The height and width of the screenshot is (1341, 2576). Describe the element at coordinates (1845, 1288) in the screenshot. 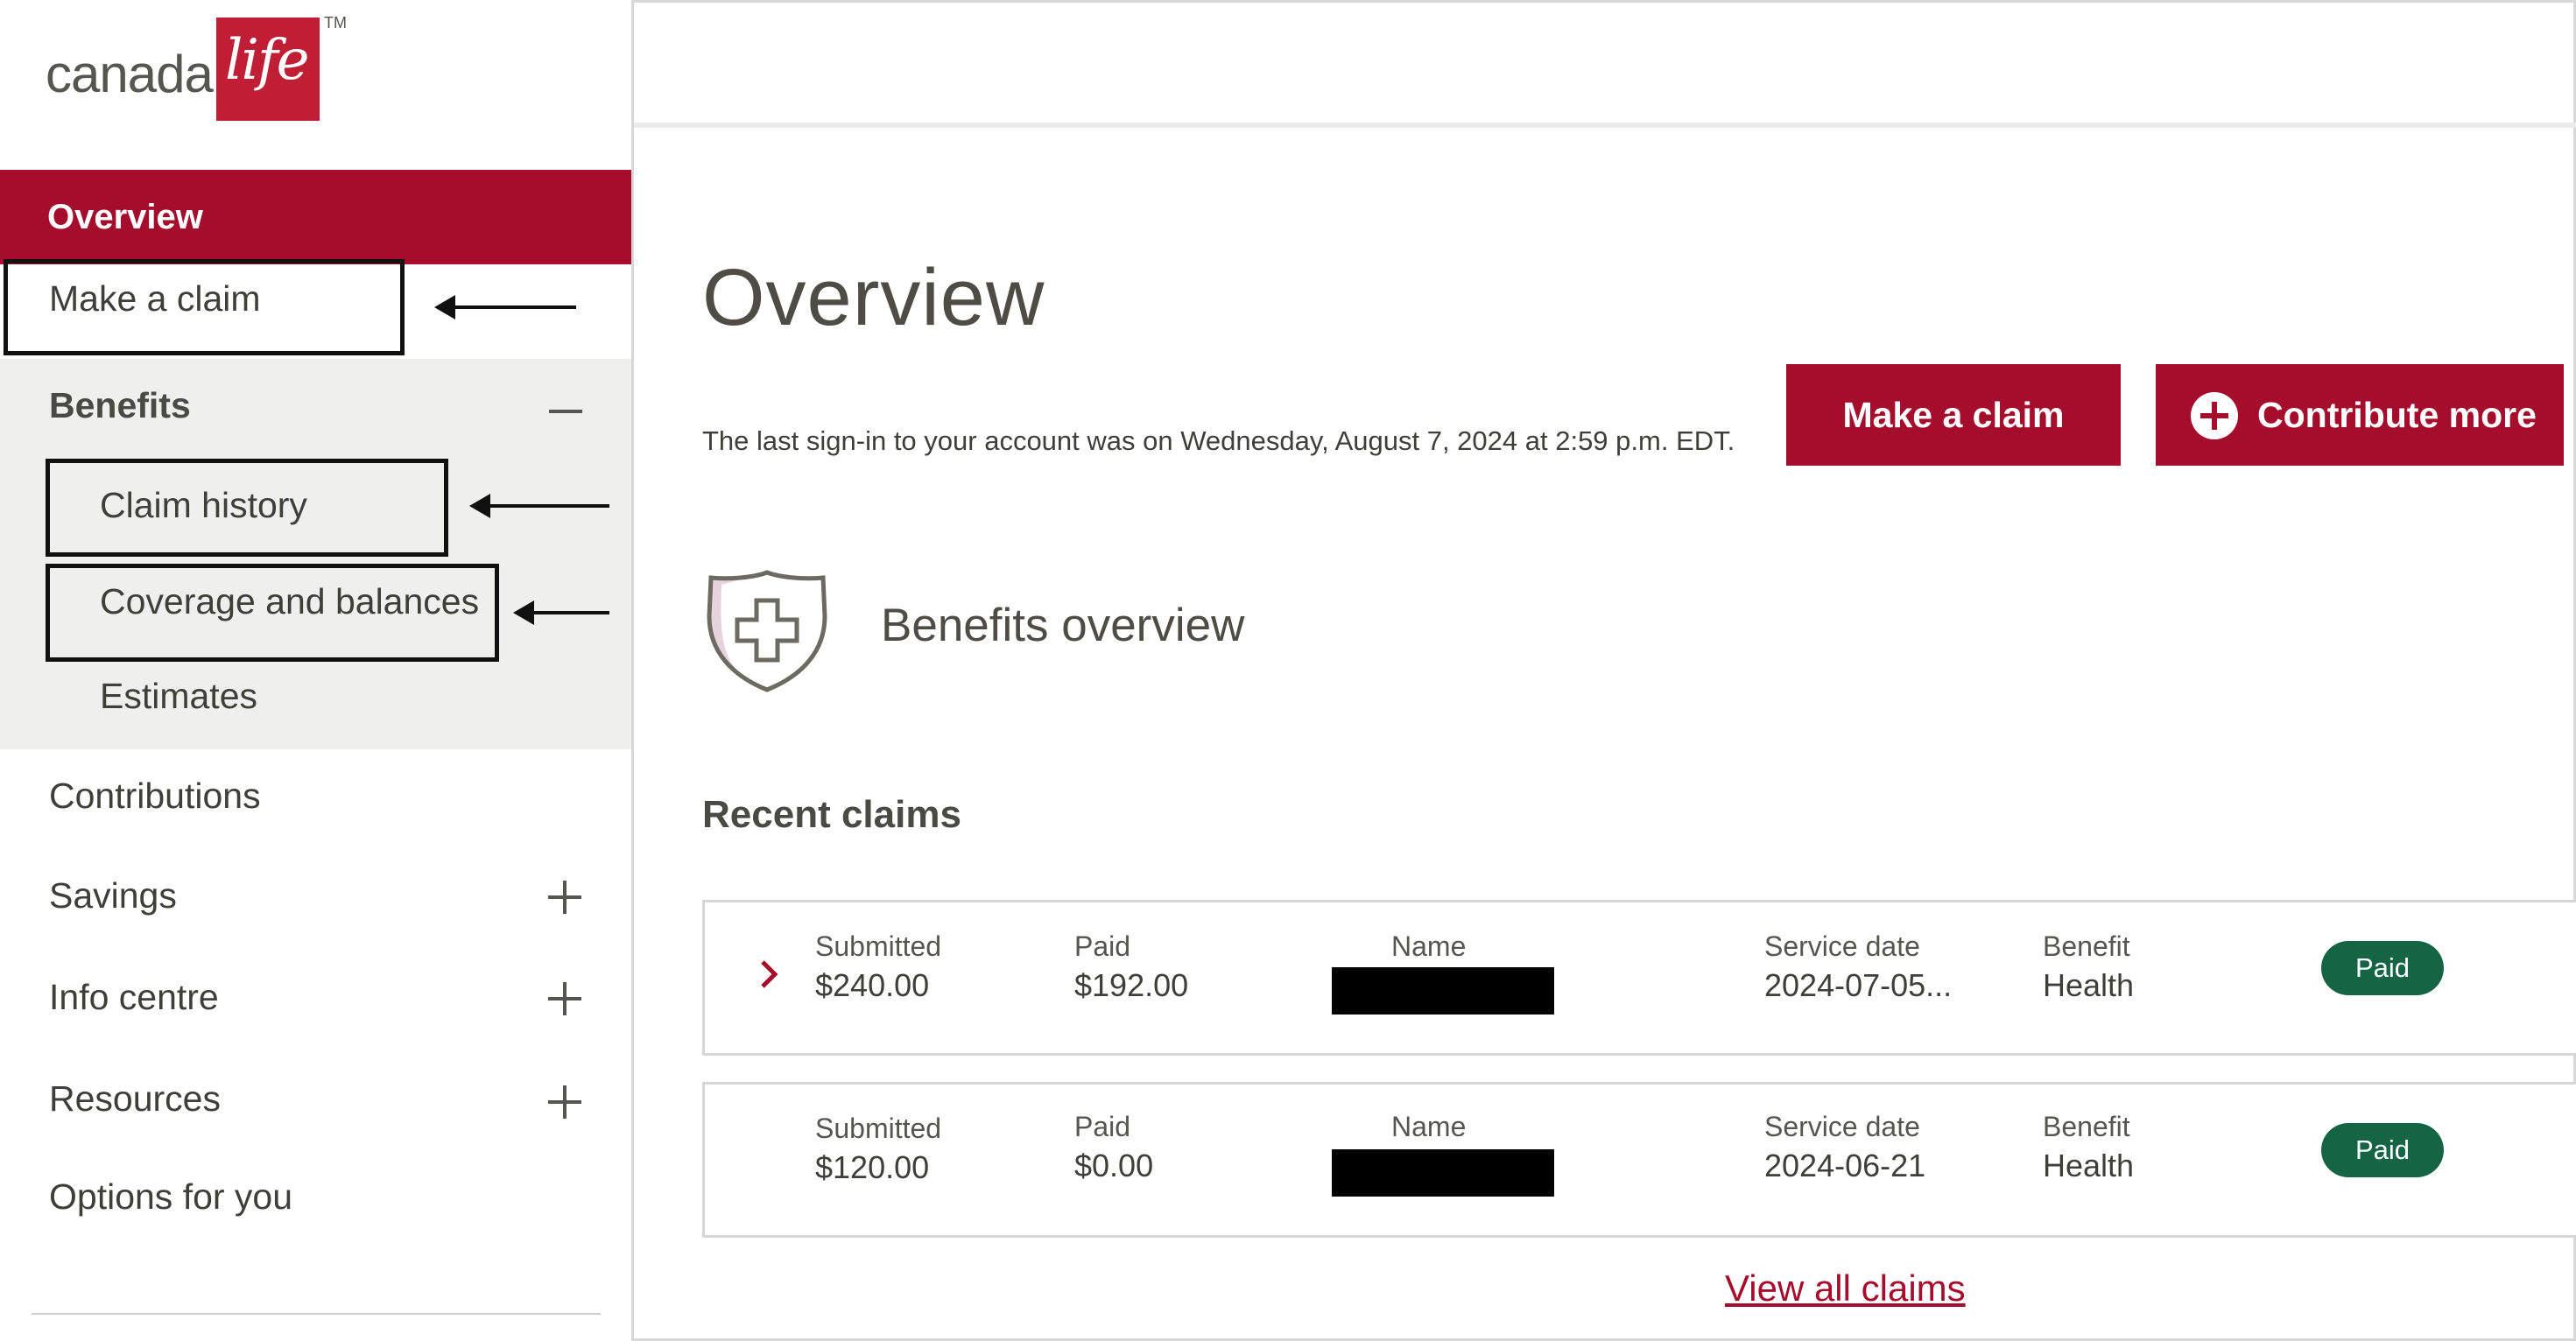

I see `view-all-claims-link: View all claims` at that location.